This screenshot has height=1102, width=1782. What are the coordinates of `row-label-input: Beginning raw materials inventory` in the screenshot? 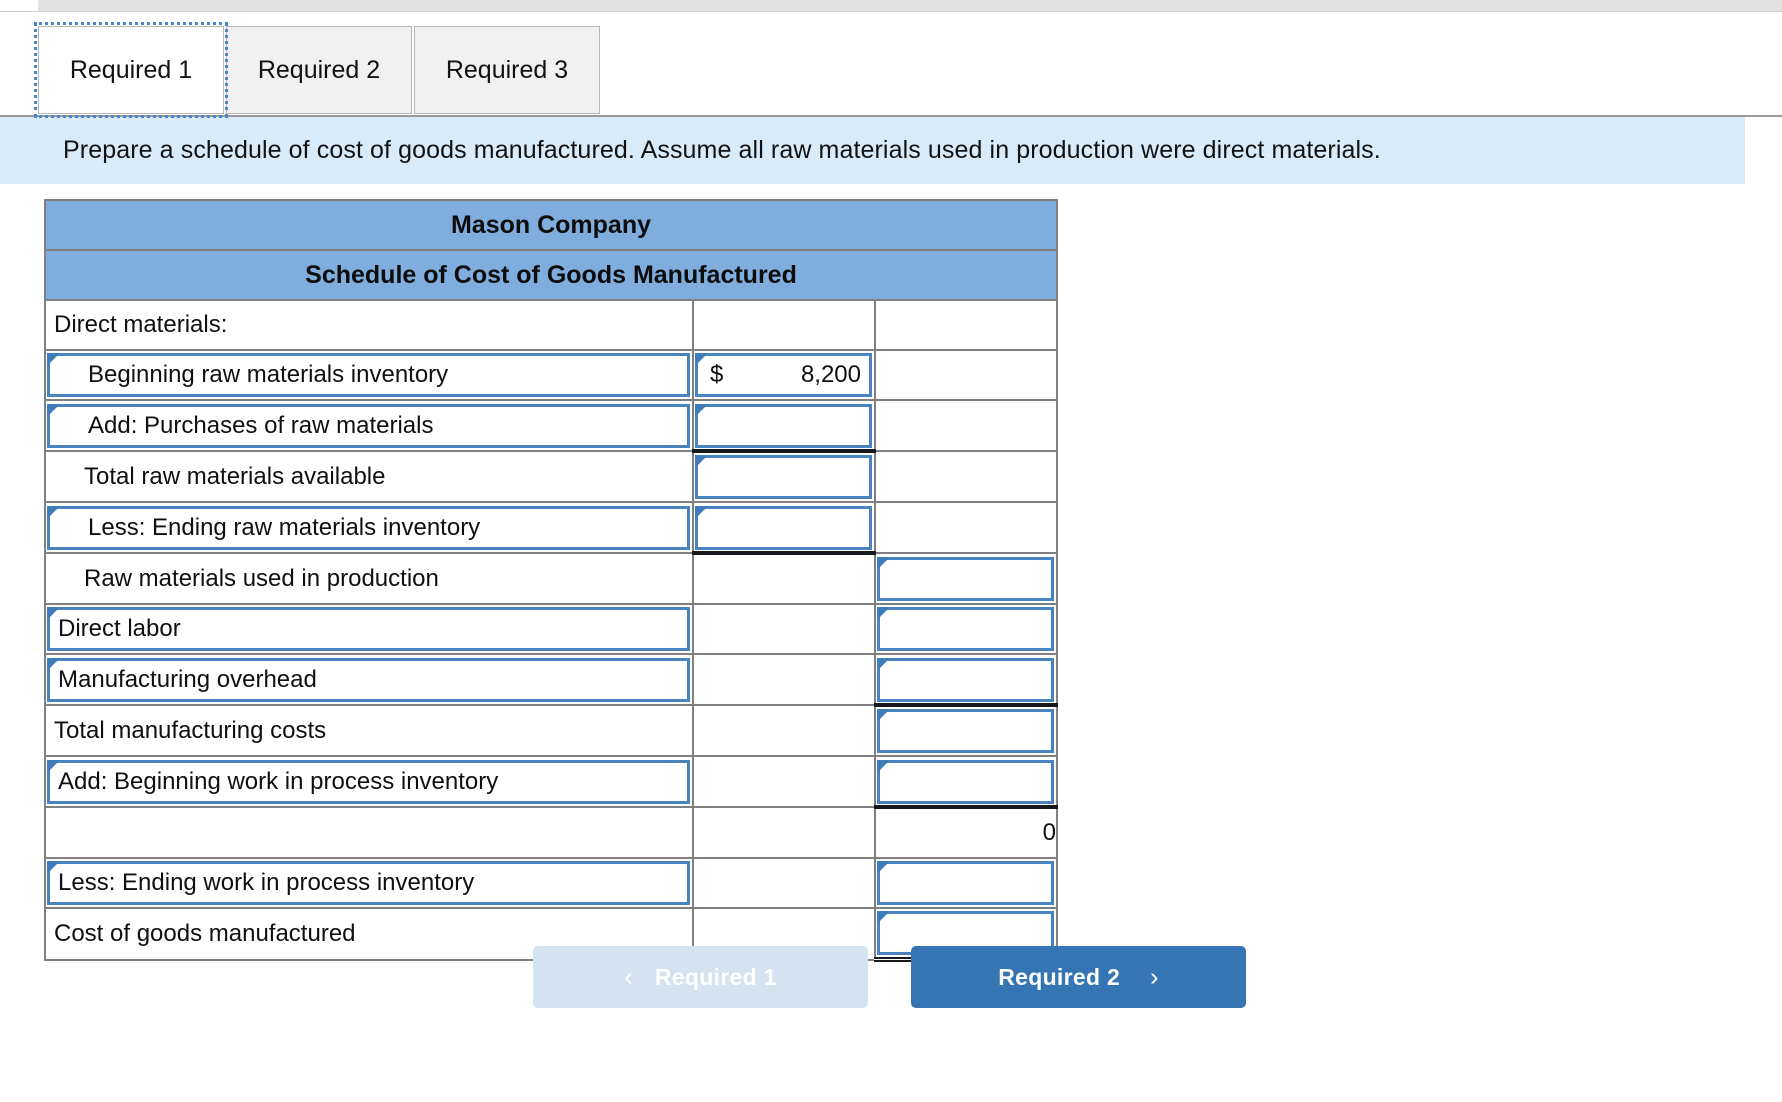 It's located at (368, 375).